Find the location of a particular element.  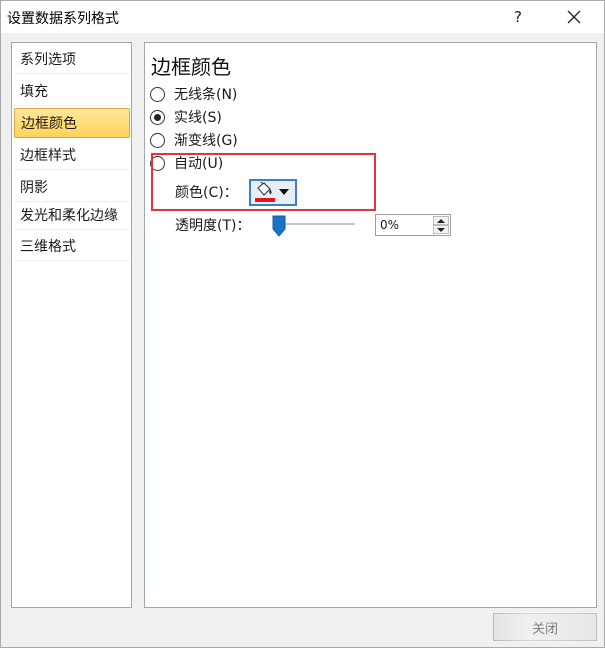

nav-item-border-style: 边框样式 is located at coordinates (72, 155).